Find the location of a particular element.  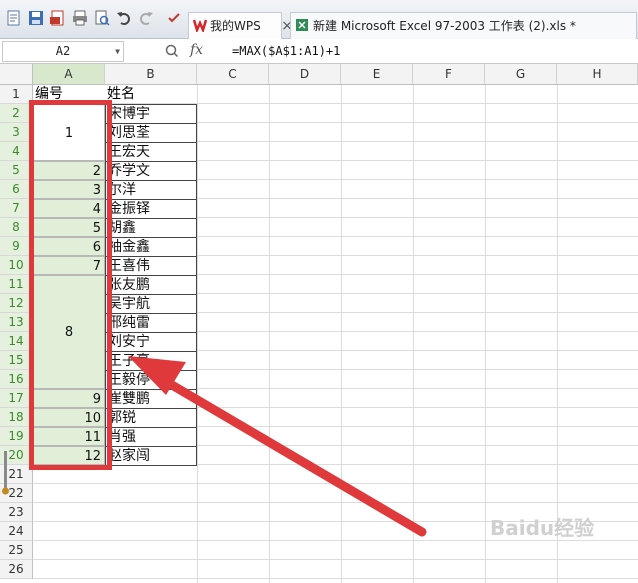

scroll-handle is located at coordinates (5, 473).